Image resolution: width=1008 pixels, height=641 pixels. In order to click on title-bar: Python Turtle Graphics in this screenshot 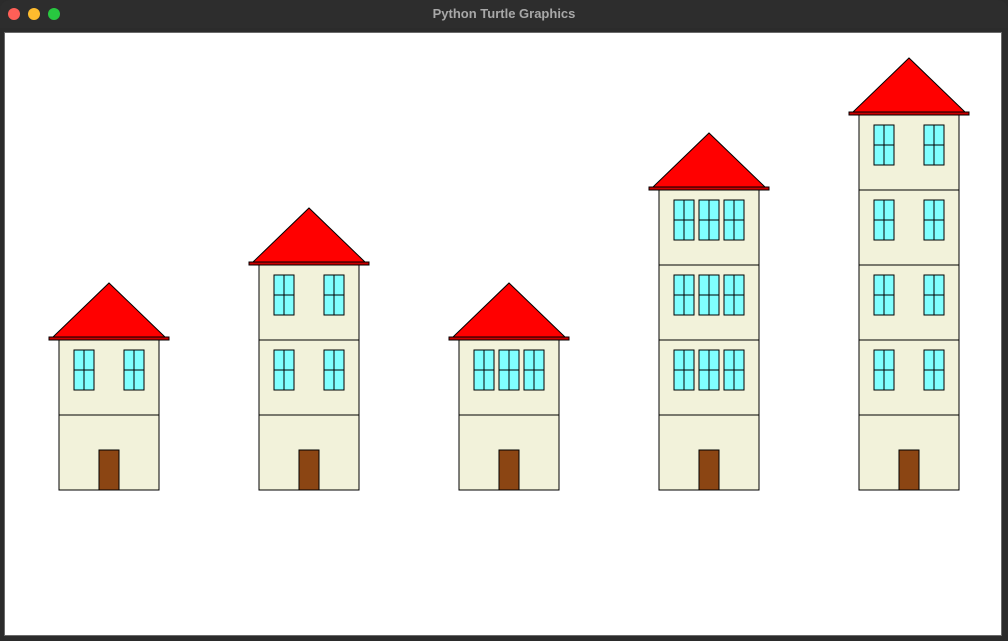, I will do `click(504, 14)`.